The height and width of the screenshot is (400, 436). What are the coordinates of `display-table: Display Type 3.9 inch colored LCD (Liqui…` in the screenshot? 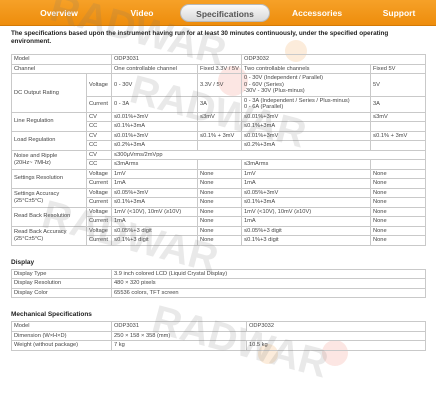 It's located at (218, 283).